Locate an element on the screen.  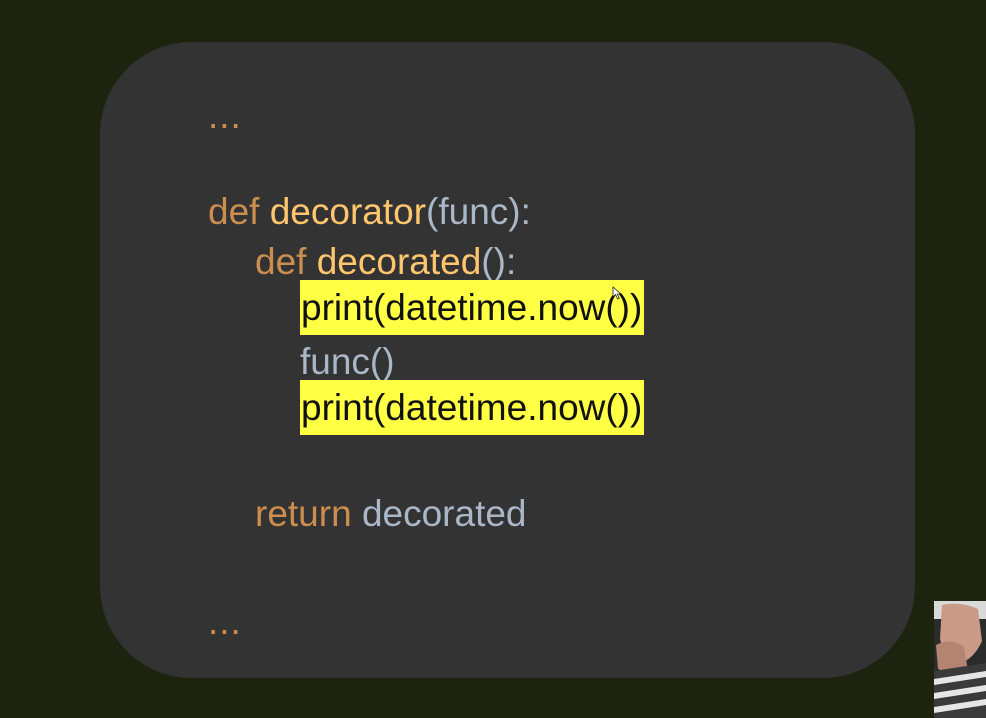
decorated-signature: (): is located at coordinates (499, 261).